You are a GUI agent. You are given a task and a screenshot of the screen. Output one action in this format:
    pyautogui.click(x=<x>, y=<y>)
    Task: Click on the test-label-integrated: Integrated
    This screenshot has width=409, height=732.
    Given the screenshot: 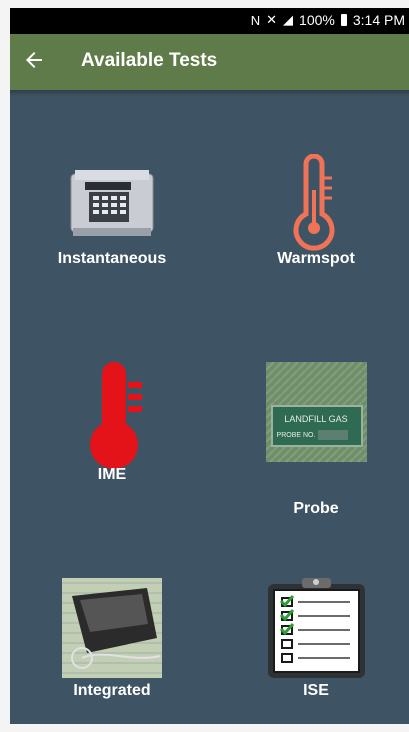 What is the action you would take?
    pyautogui.click(x=112, y=690)
    